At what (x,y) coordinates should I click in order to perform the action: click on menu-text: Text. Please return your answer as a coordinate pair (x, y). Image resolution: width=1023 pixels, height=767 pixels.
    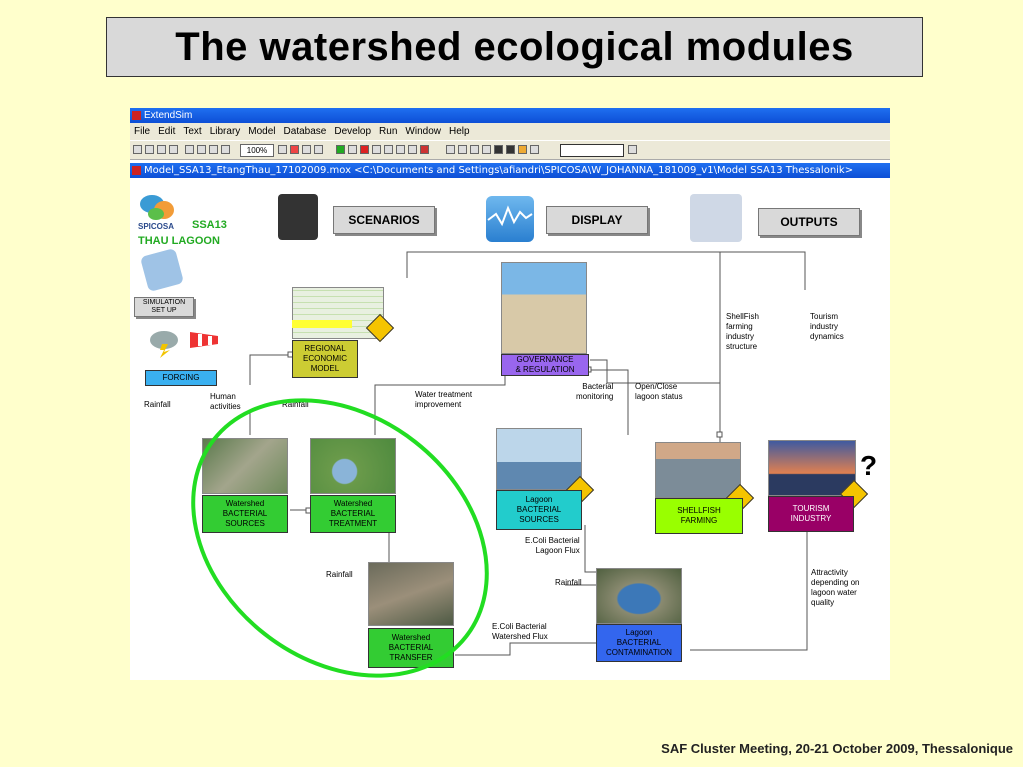
    Looking at the image, I should click on (192, 131).